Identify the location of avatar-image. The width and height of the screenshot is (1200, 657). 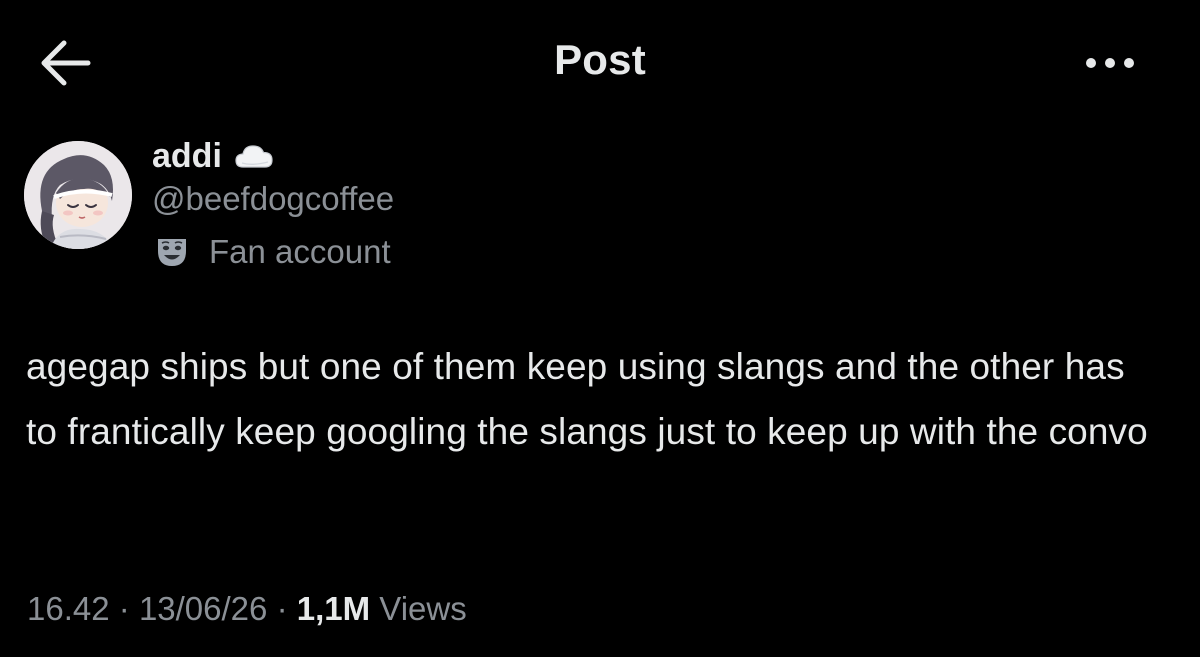
(78, 195).